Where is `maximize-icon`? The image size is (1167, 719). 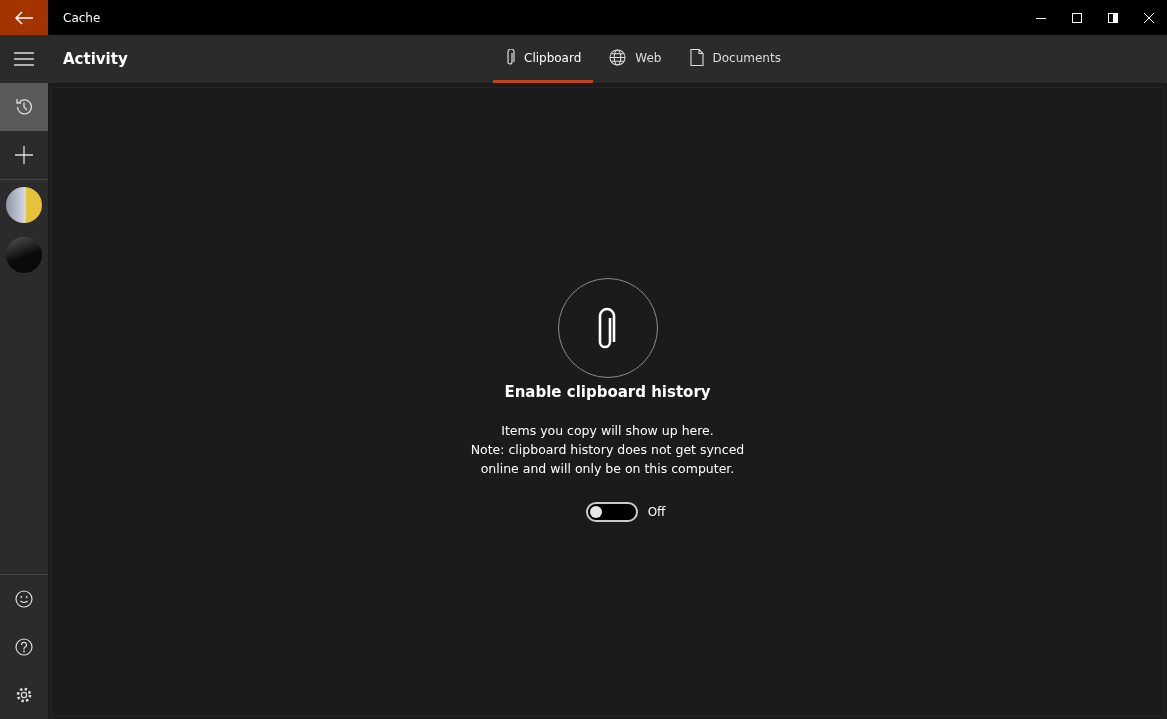 maximize-icon is located at coordinates (1077, 17).